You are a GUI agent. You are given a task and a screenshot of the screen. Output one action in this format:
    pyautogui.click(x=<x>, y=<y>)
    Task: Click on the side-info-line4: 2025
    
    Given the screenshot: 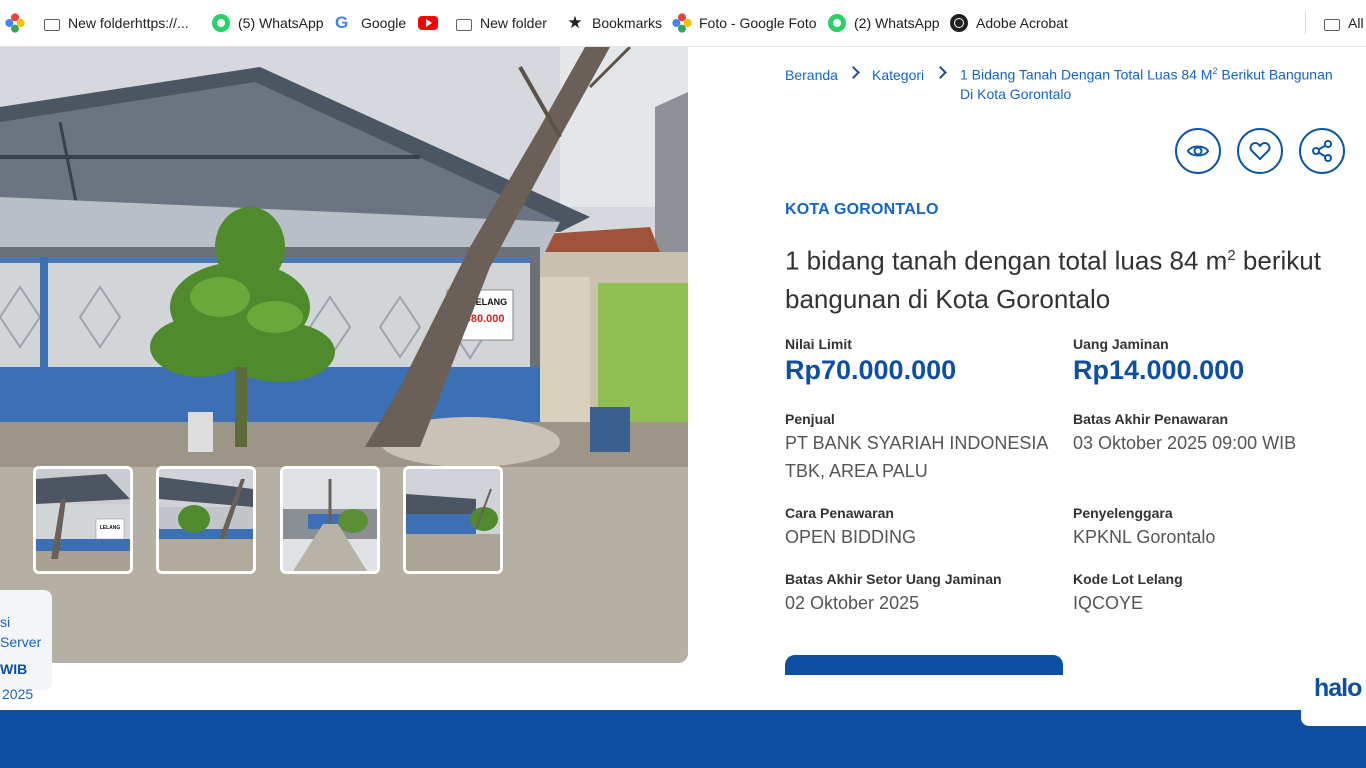 What is the action you would take?
    pyautogui.click(x=18, y=694)
    